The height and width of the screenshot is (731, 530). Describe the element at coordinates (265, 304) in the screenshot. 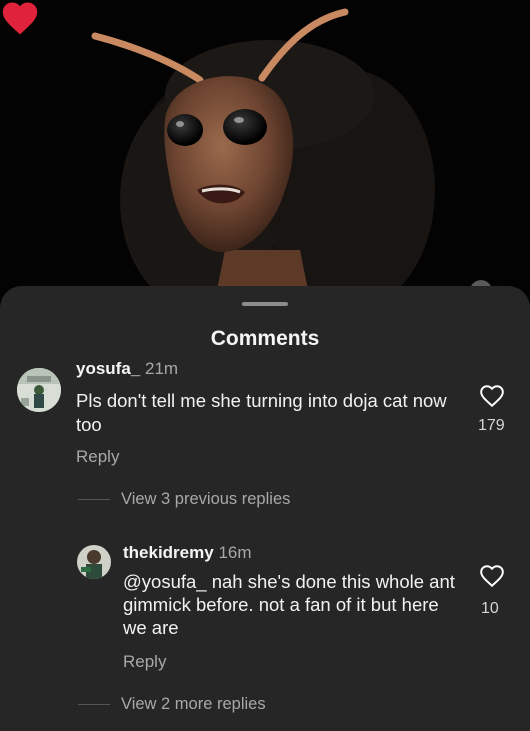

I see `drag-handle` at that location.